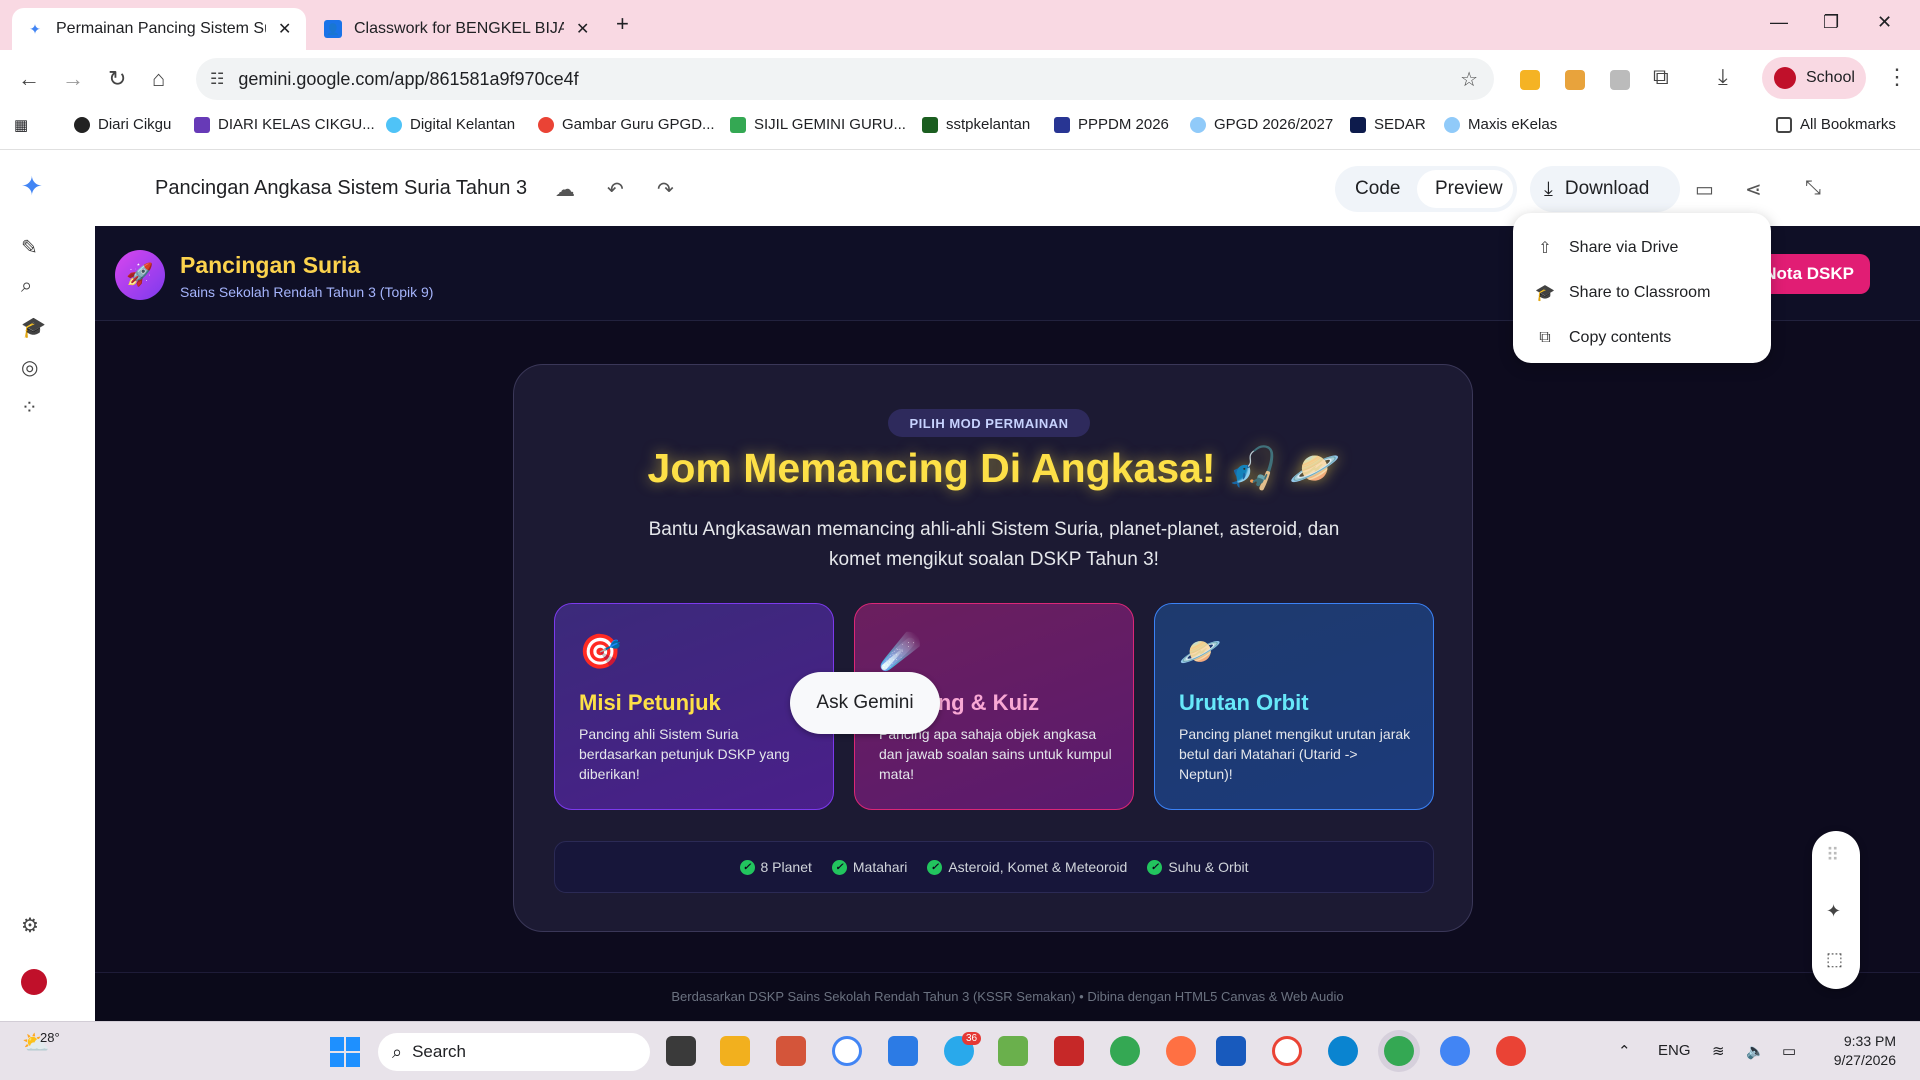 This screenshot has width=1920, height=1080. Describe the element at coordinates (29, 367) in the screenshot. I see `gems-icon: ◎` at that location.